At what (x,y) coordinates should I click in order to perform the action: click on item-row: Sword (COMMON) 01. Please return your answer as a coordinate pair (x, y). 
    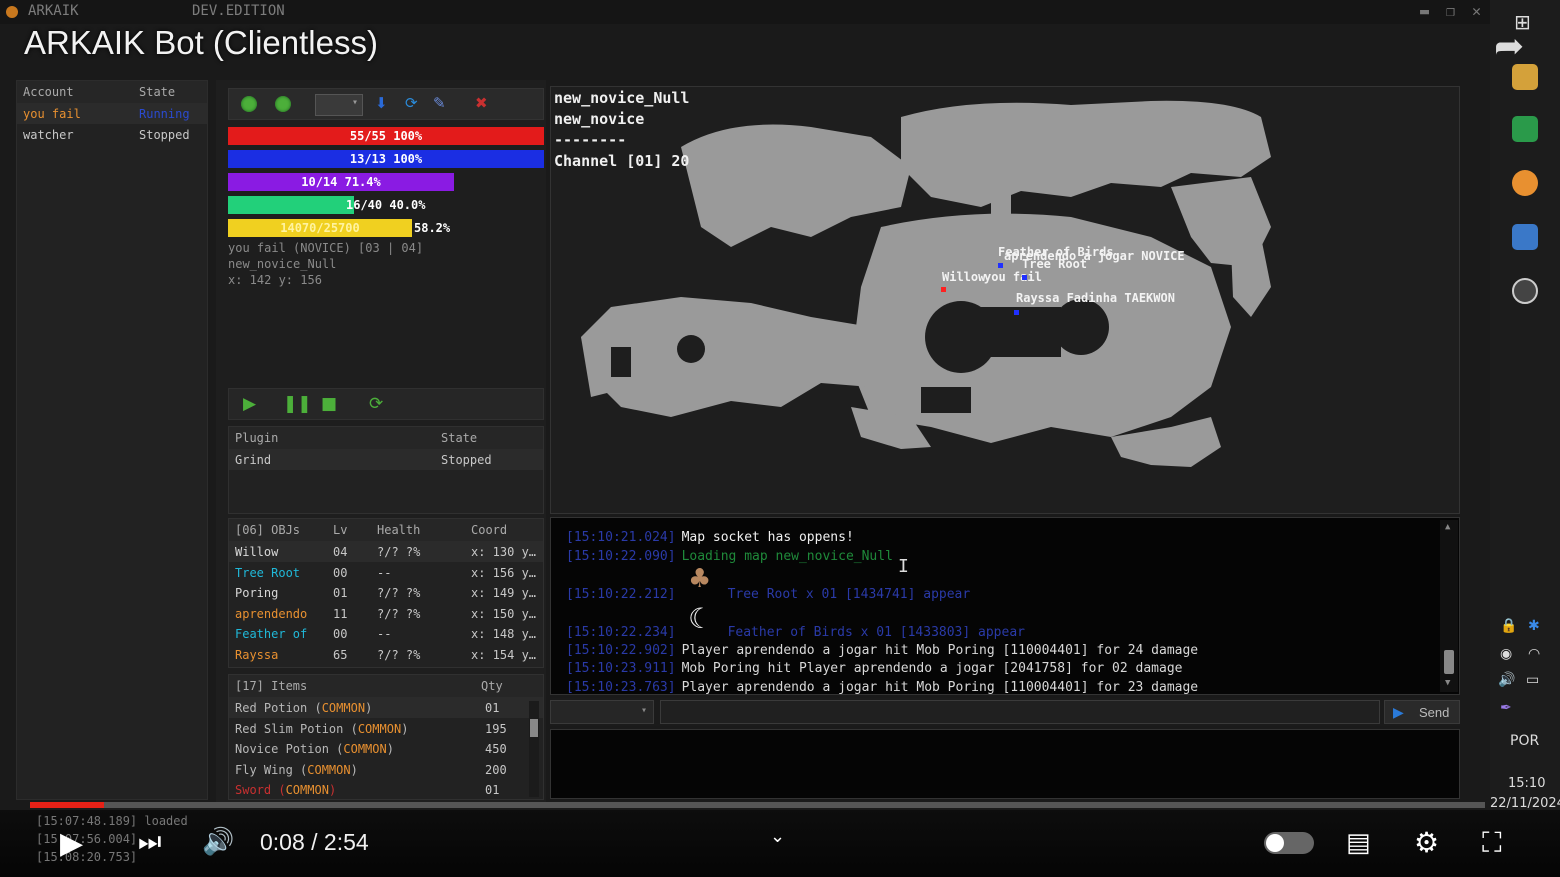
    Looking at the image, I should click on (386, 789).